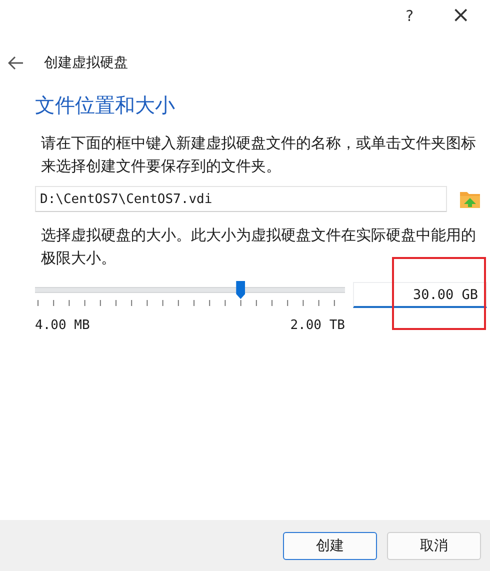 Image resolution: width=490 pixels, height=571 pixels. What do you see at coordinates (16, 63) in the screenshot?
I see `back-arrow-icon` at bounding box center [16, 63].